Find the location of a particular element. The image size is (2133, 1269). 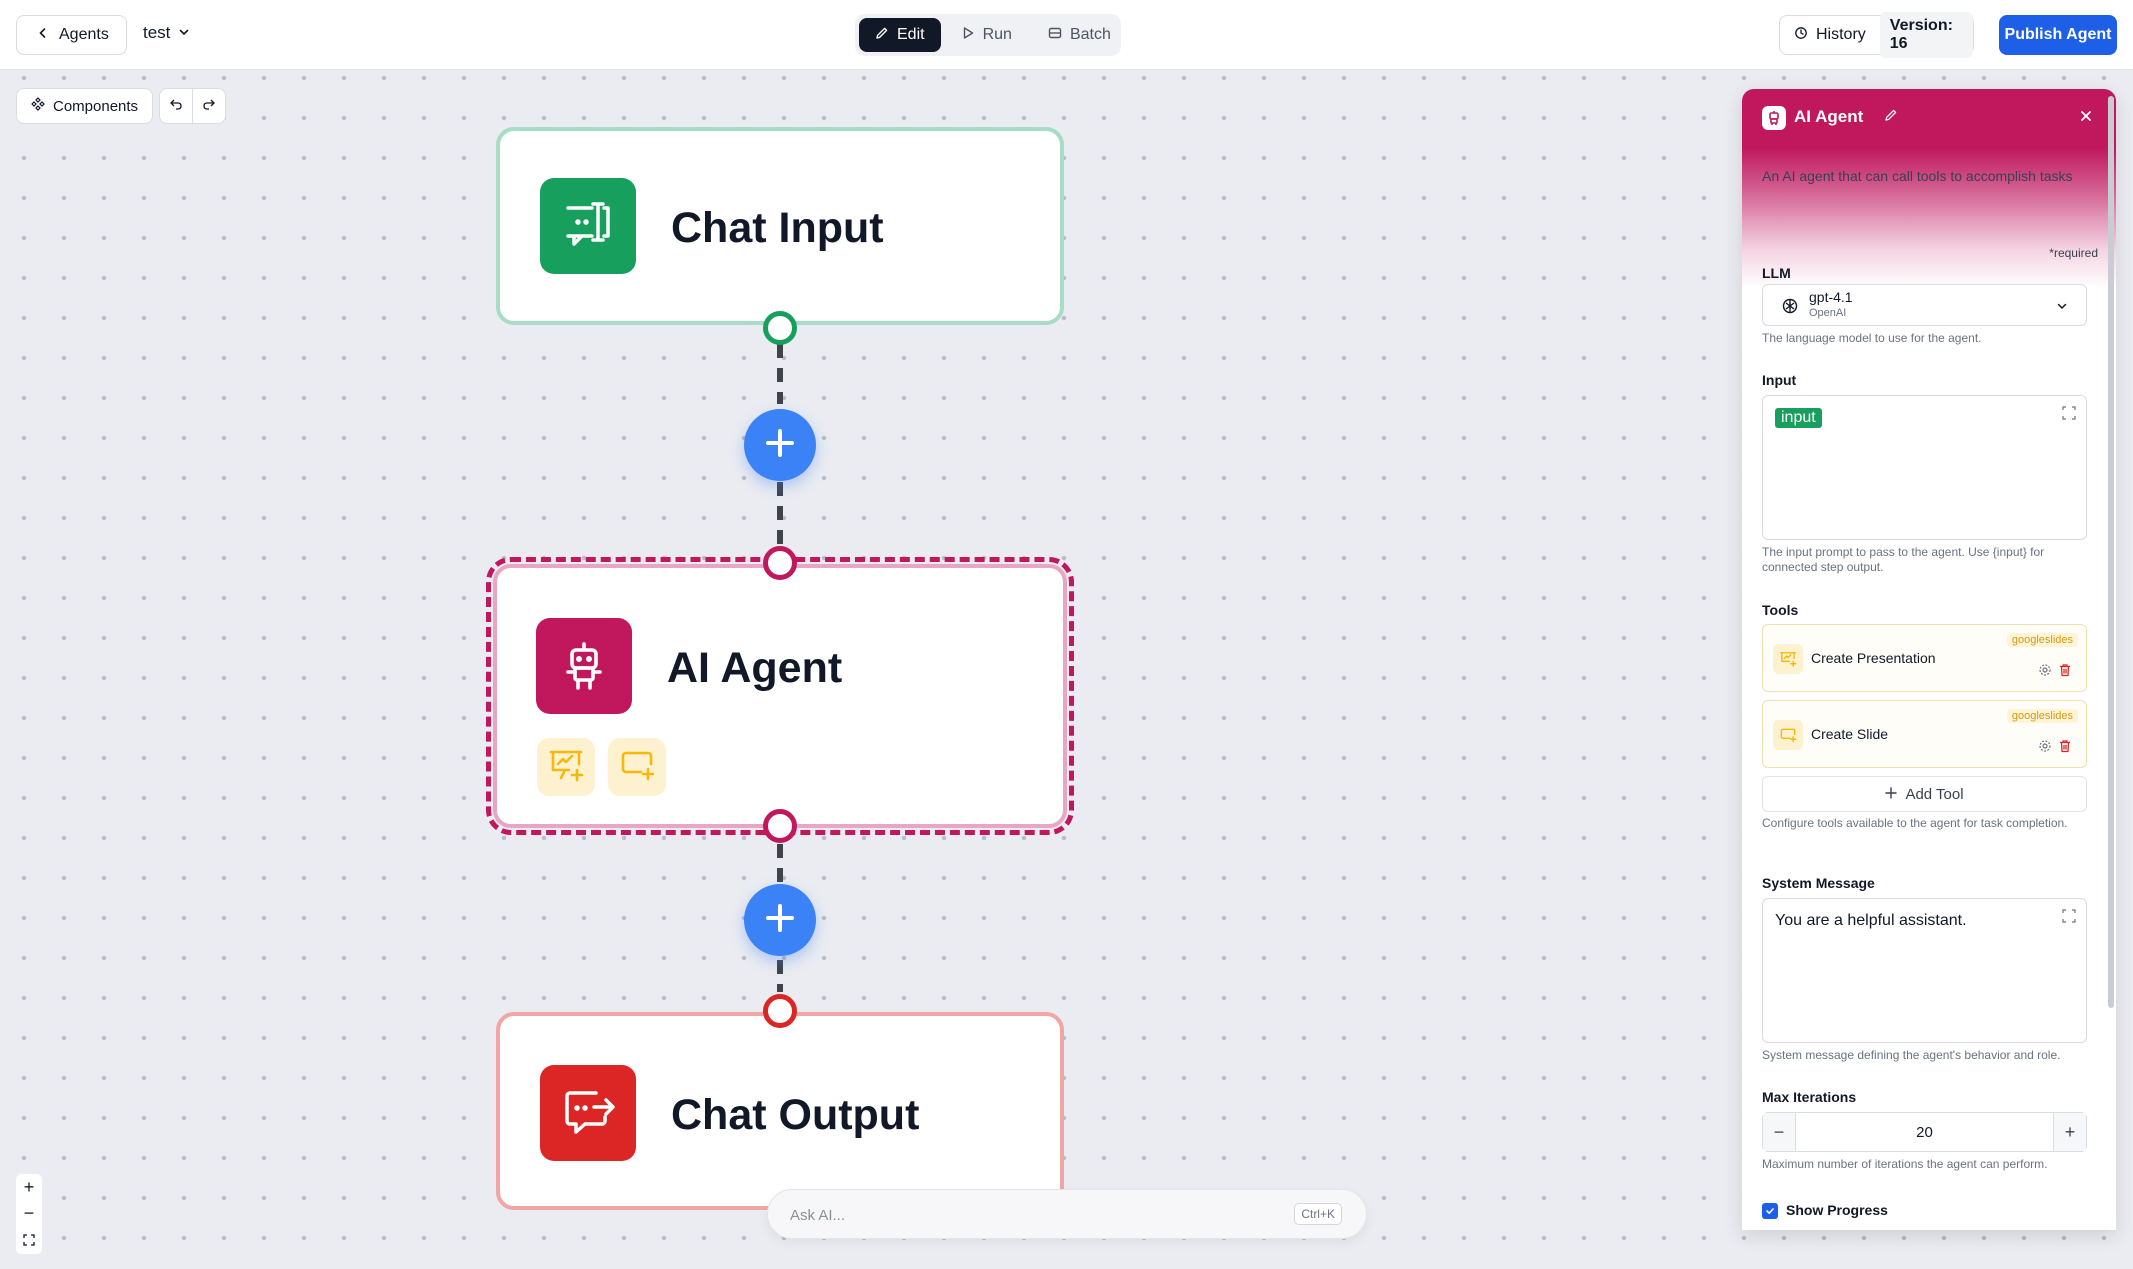

tab-edit-label: Edit is located at coordinates (911, 34).